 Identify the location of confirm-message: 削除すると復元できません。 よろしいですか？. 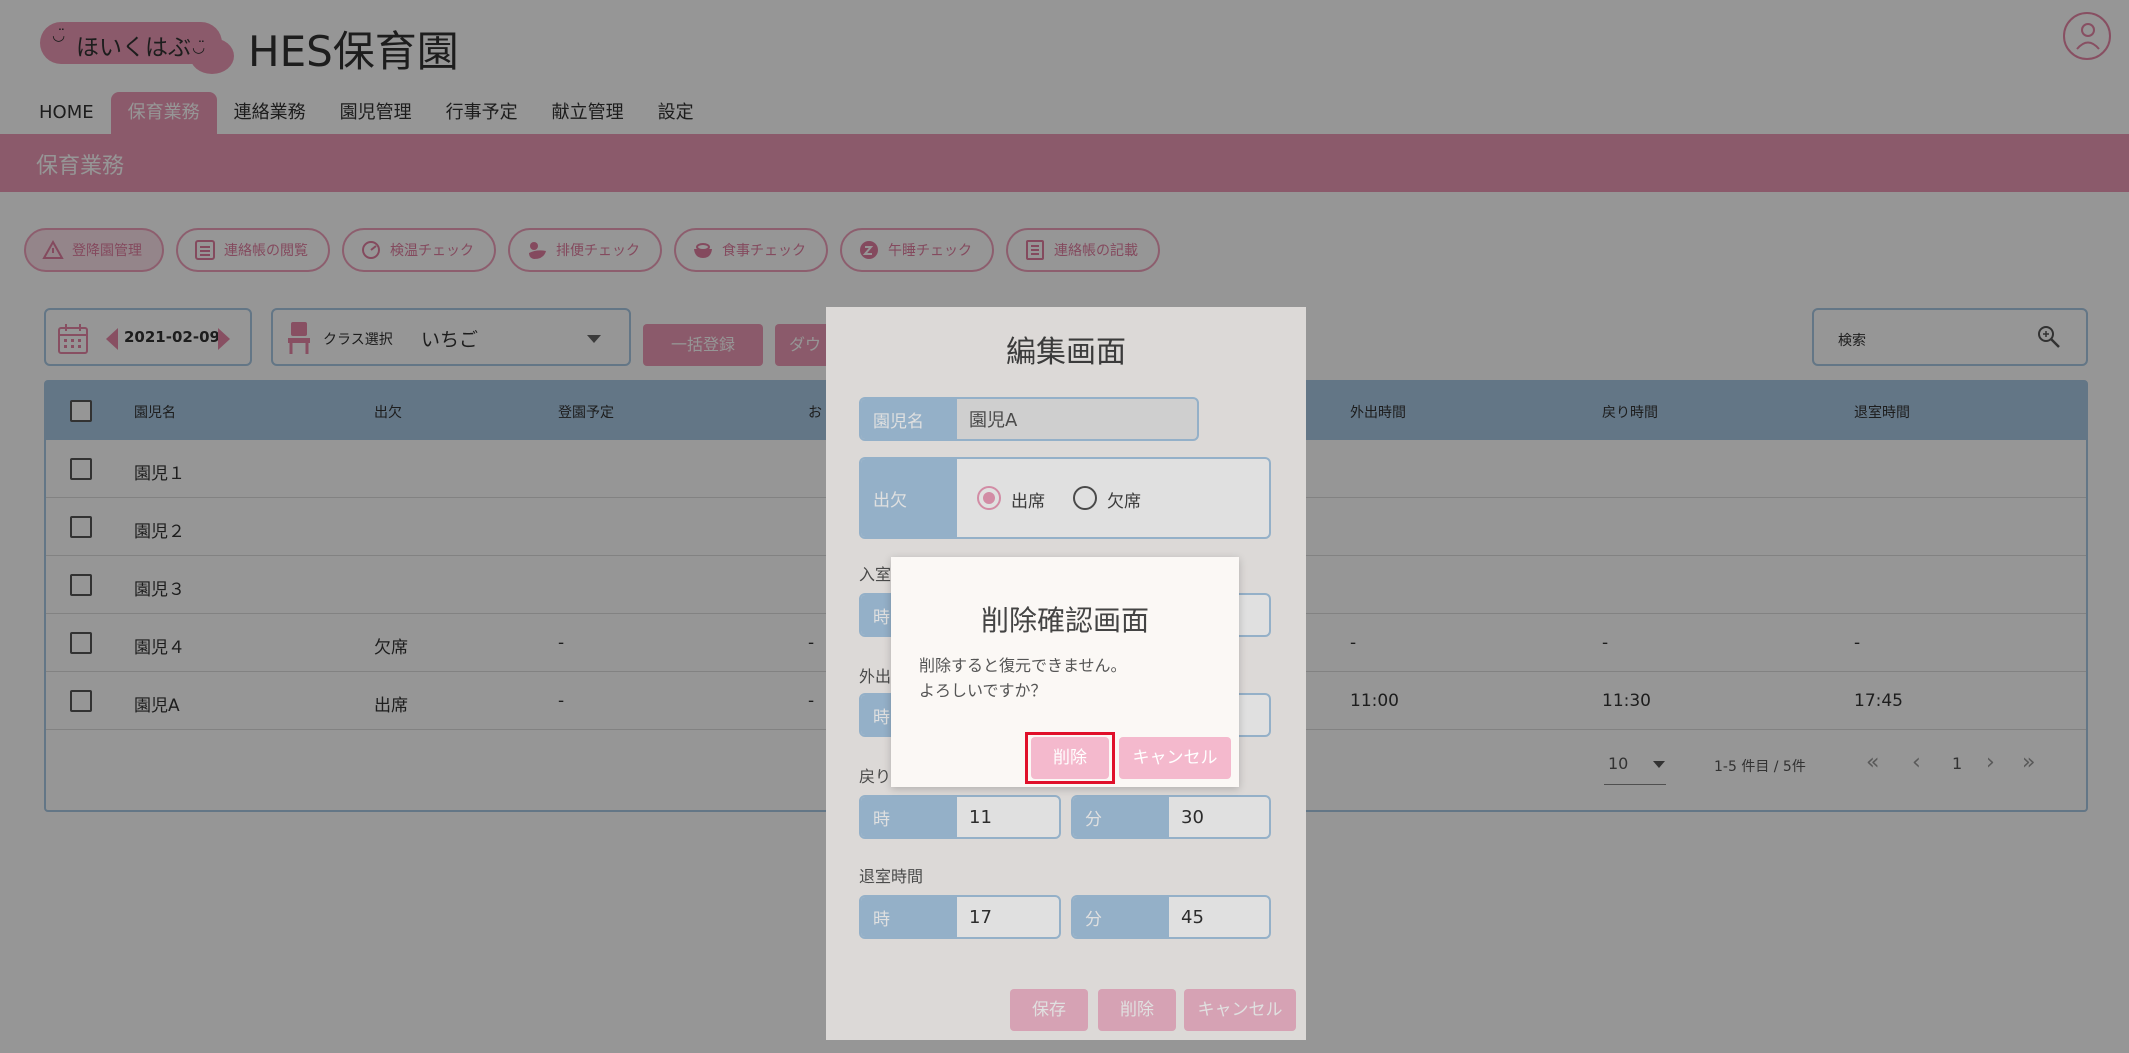
(1023, 678).